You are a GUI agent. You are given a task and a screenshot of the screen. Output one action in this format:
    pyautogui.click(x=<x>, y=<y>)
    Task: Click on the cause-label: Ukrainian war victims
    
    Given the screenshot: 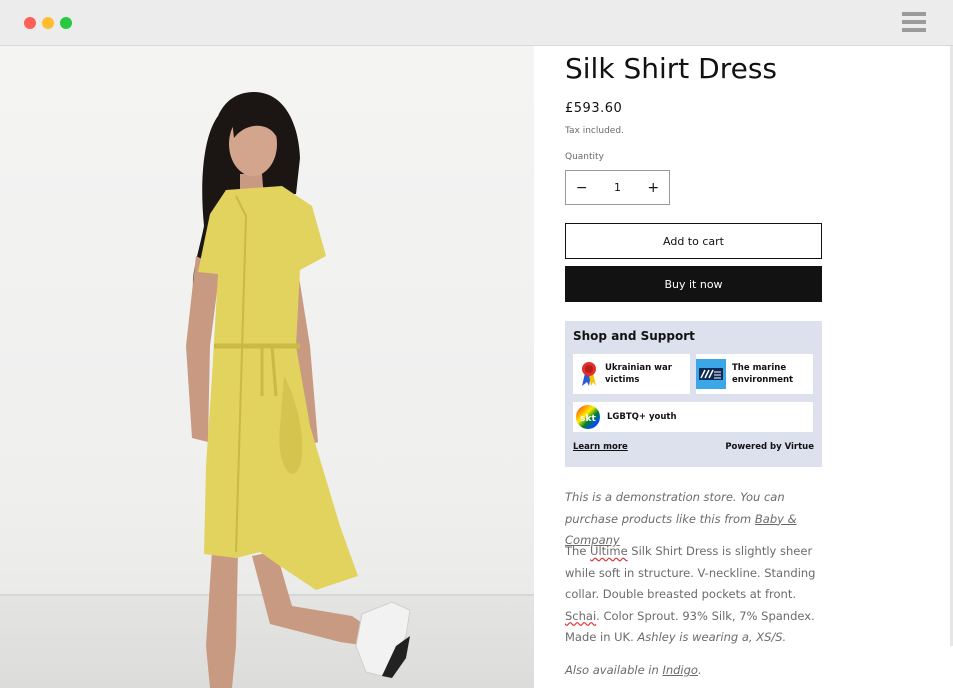 What is the action you would take?
    pyautogui.click(x=638, y=374)
    